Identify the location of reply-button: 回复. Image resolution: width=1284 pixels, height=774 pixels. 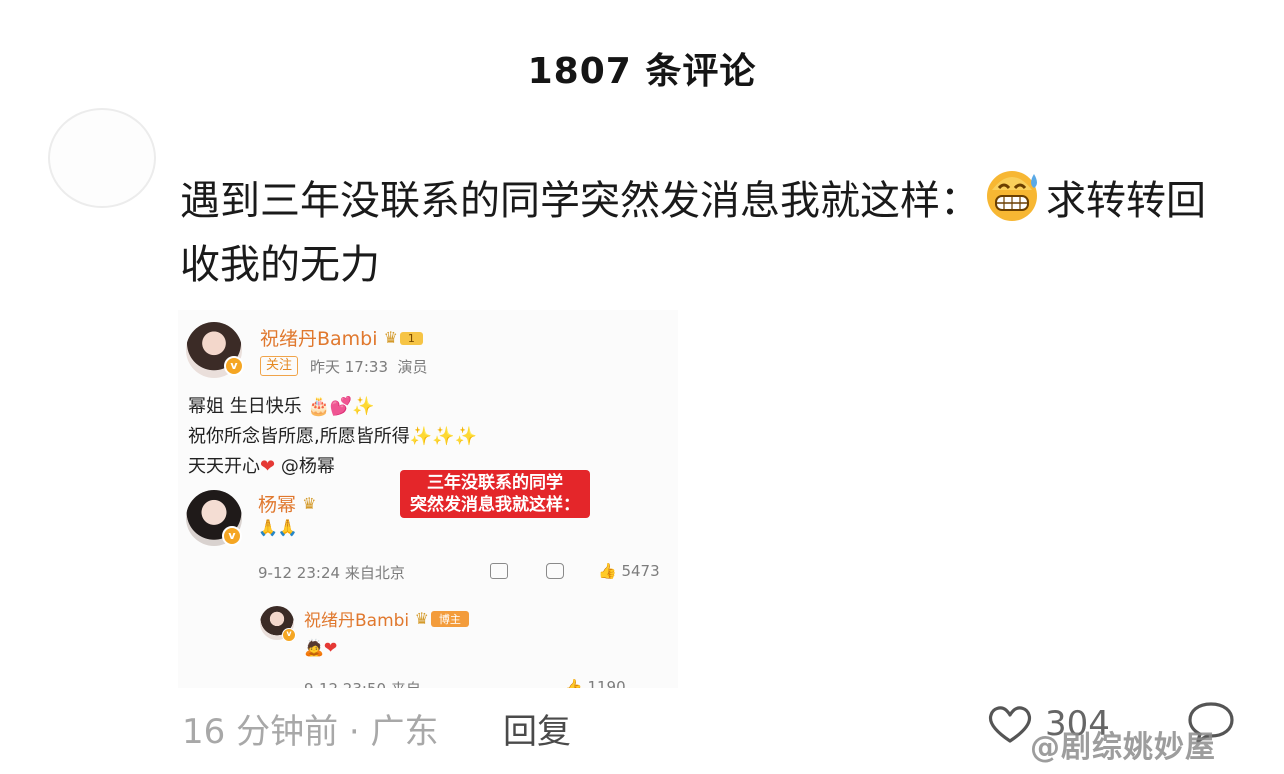
(537, 728).